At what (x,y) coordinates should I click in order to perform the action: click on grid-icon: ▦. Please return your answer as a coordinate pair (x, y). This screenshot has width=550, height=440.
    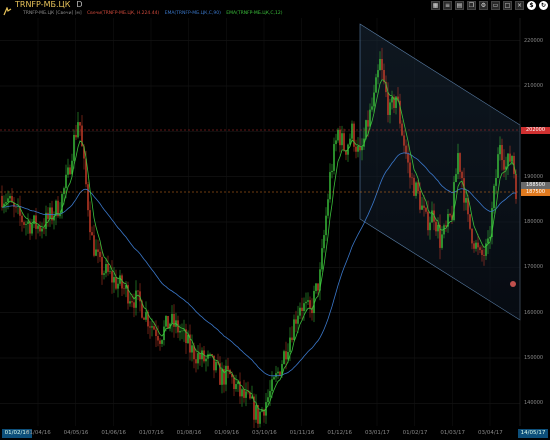
    Looking at the image, I should click on (435, 5).